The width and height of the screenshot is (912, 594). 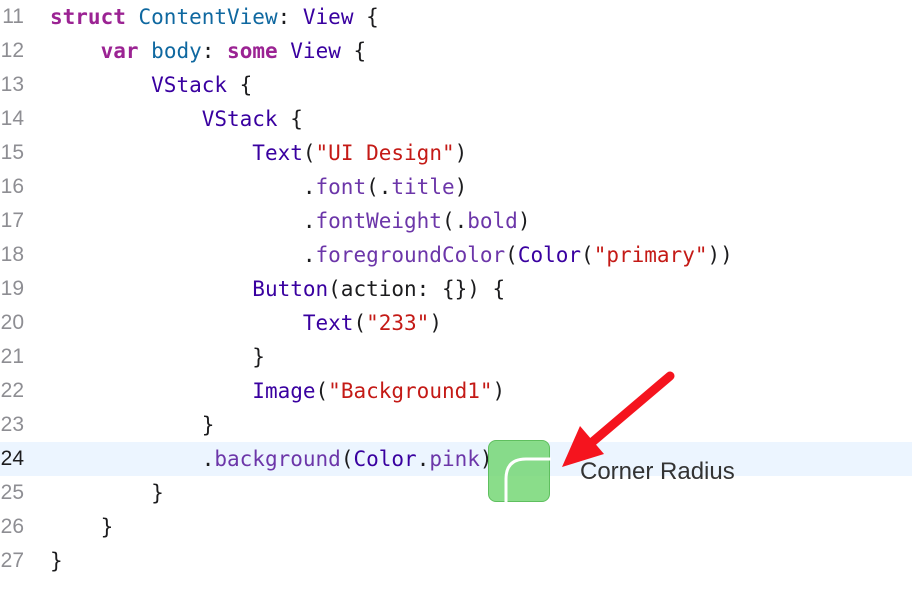 What do you see at coordinates (12, 526) in the screenshot?
I see `line-number: 26` at bounding box center [12, 526].